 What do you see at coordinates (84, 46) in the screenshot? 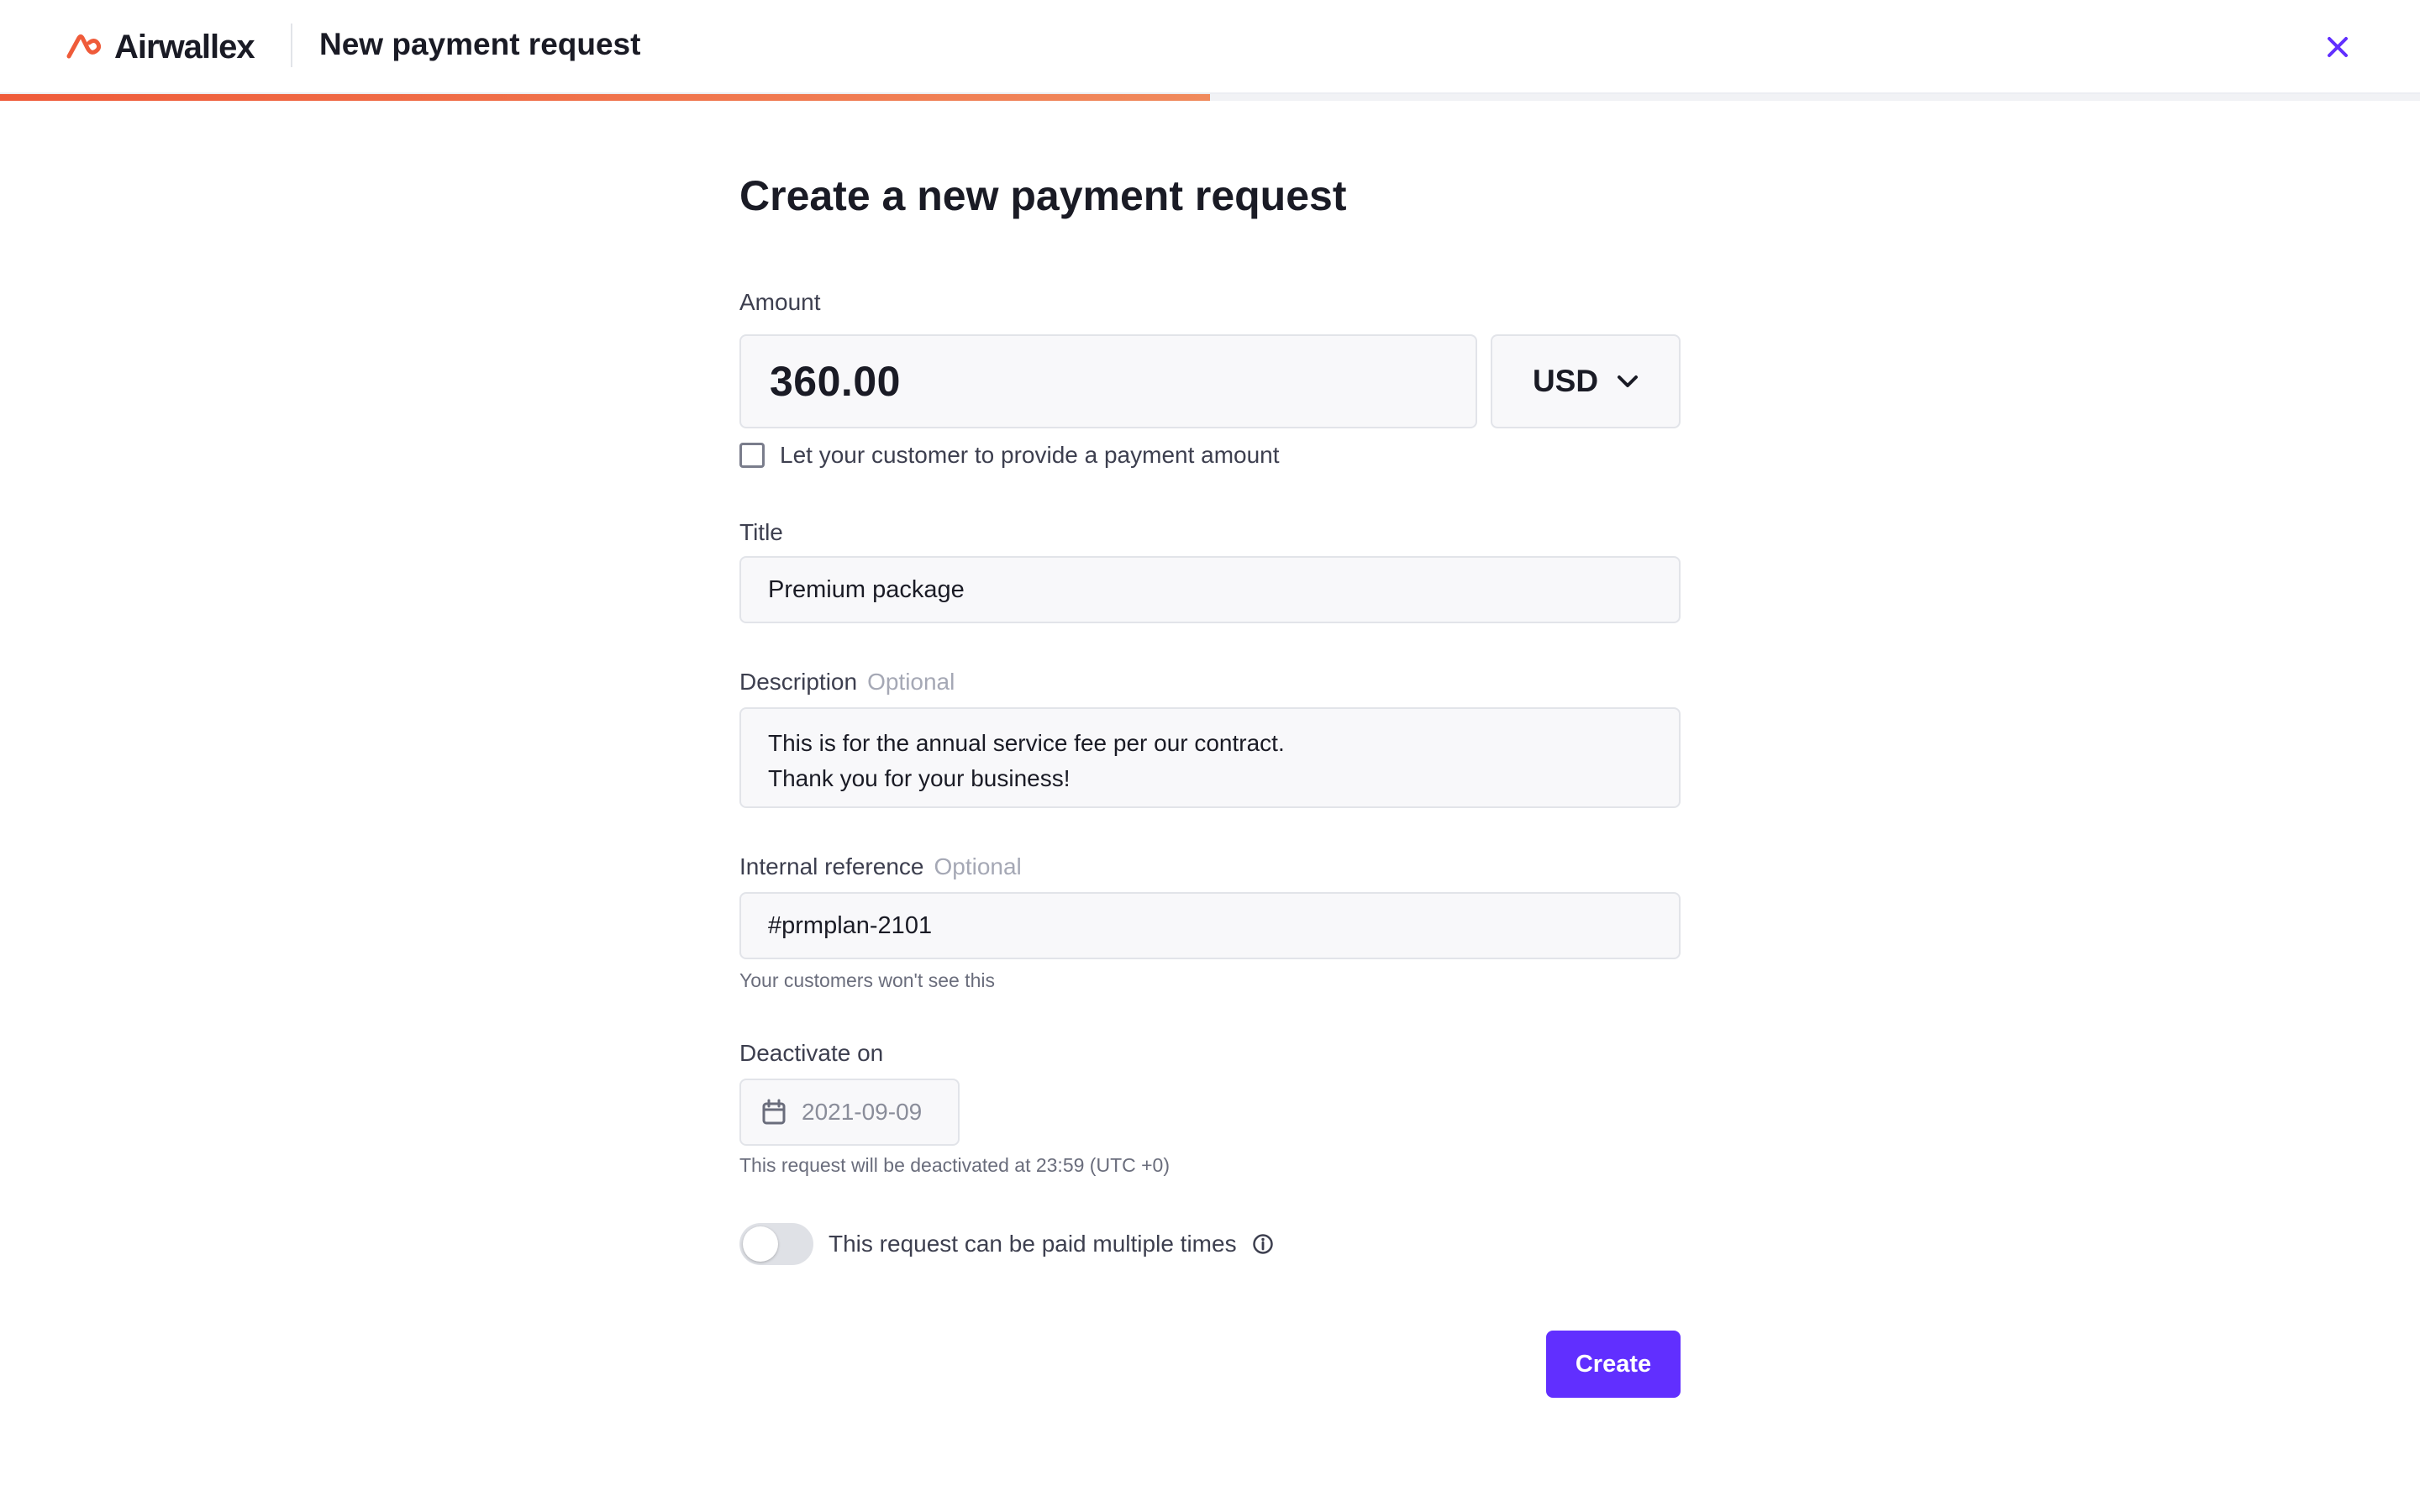
I see `airwallex-logo-icon` at bounding box center [84, 46].